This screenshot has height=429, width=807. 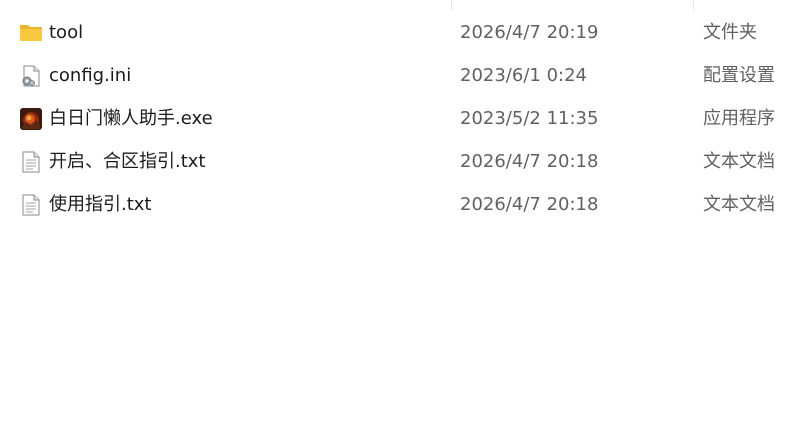 I want to click on config-file-icon, so click(x=31, y=76).